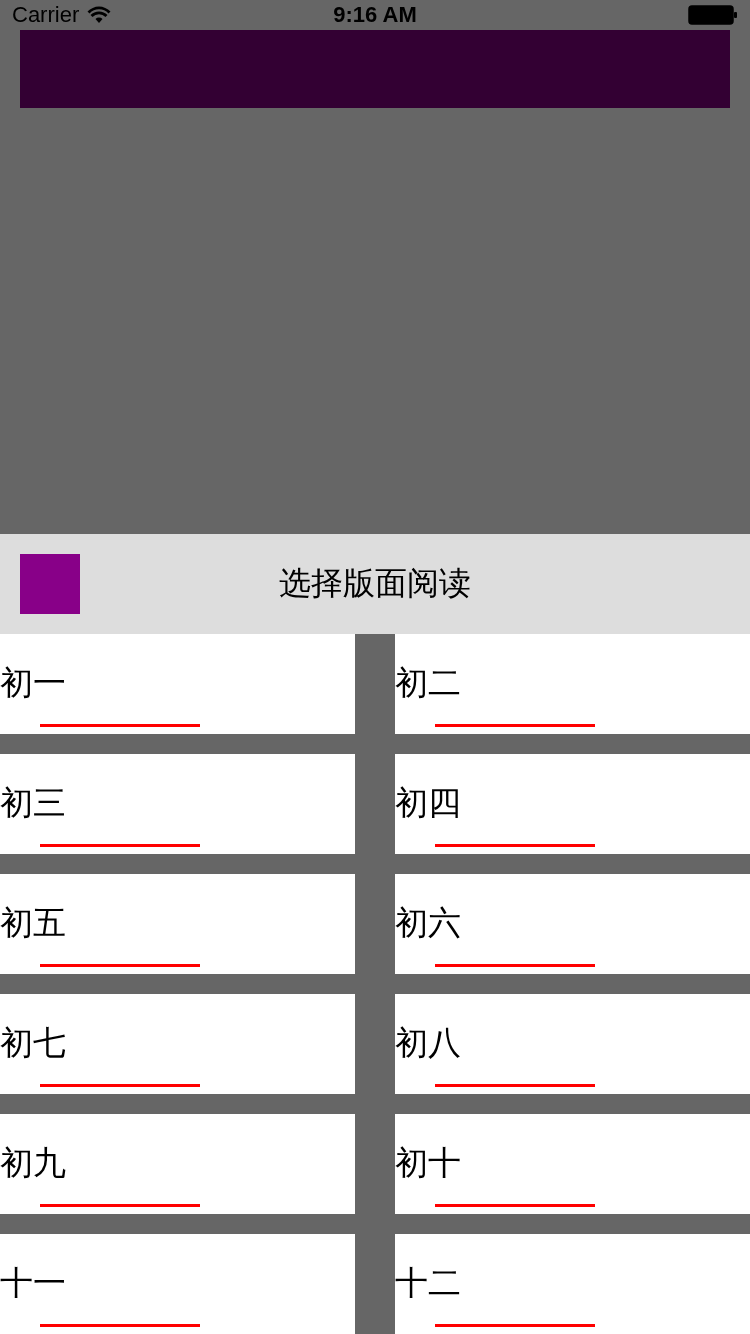 The image size is (750, 1334). I want to click on page-item: 初九, so click(177, 1164).